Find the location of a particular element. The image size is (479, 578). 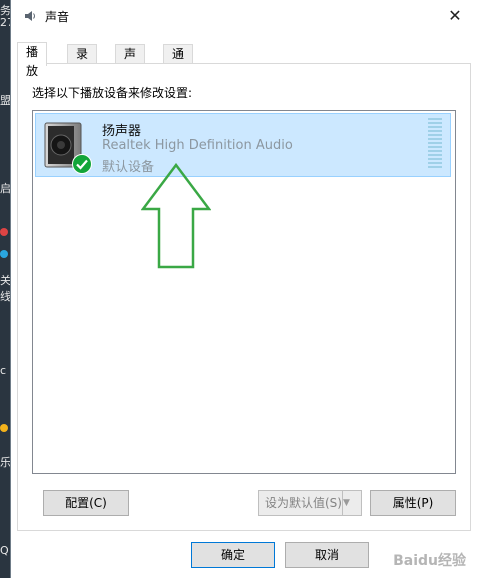

tab-playback: 播放 is located at coordinates (32, 60).